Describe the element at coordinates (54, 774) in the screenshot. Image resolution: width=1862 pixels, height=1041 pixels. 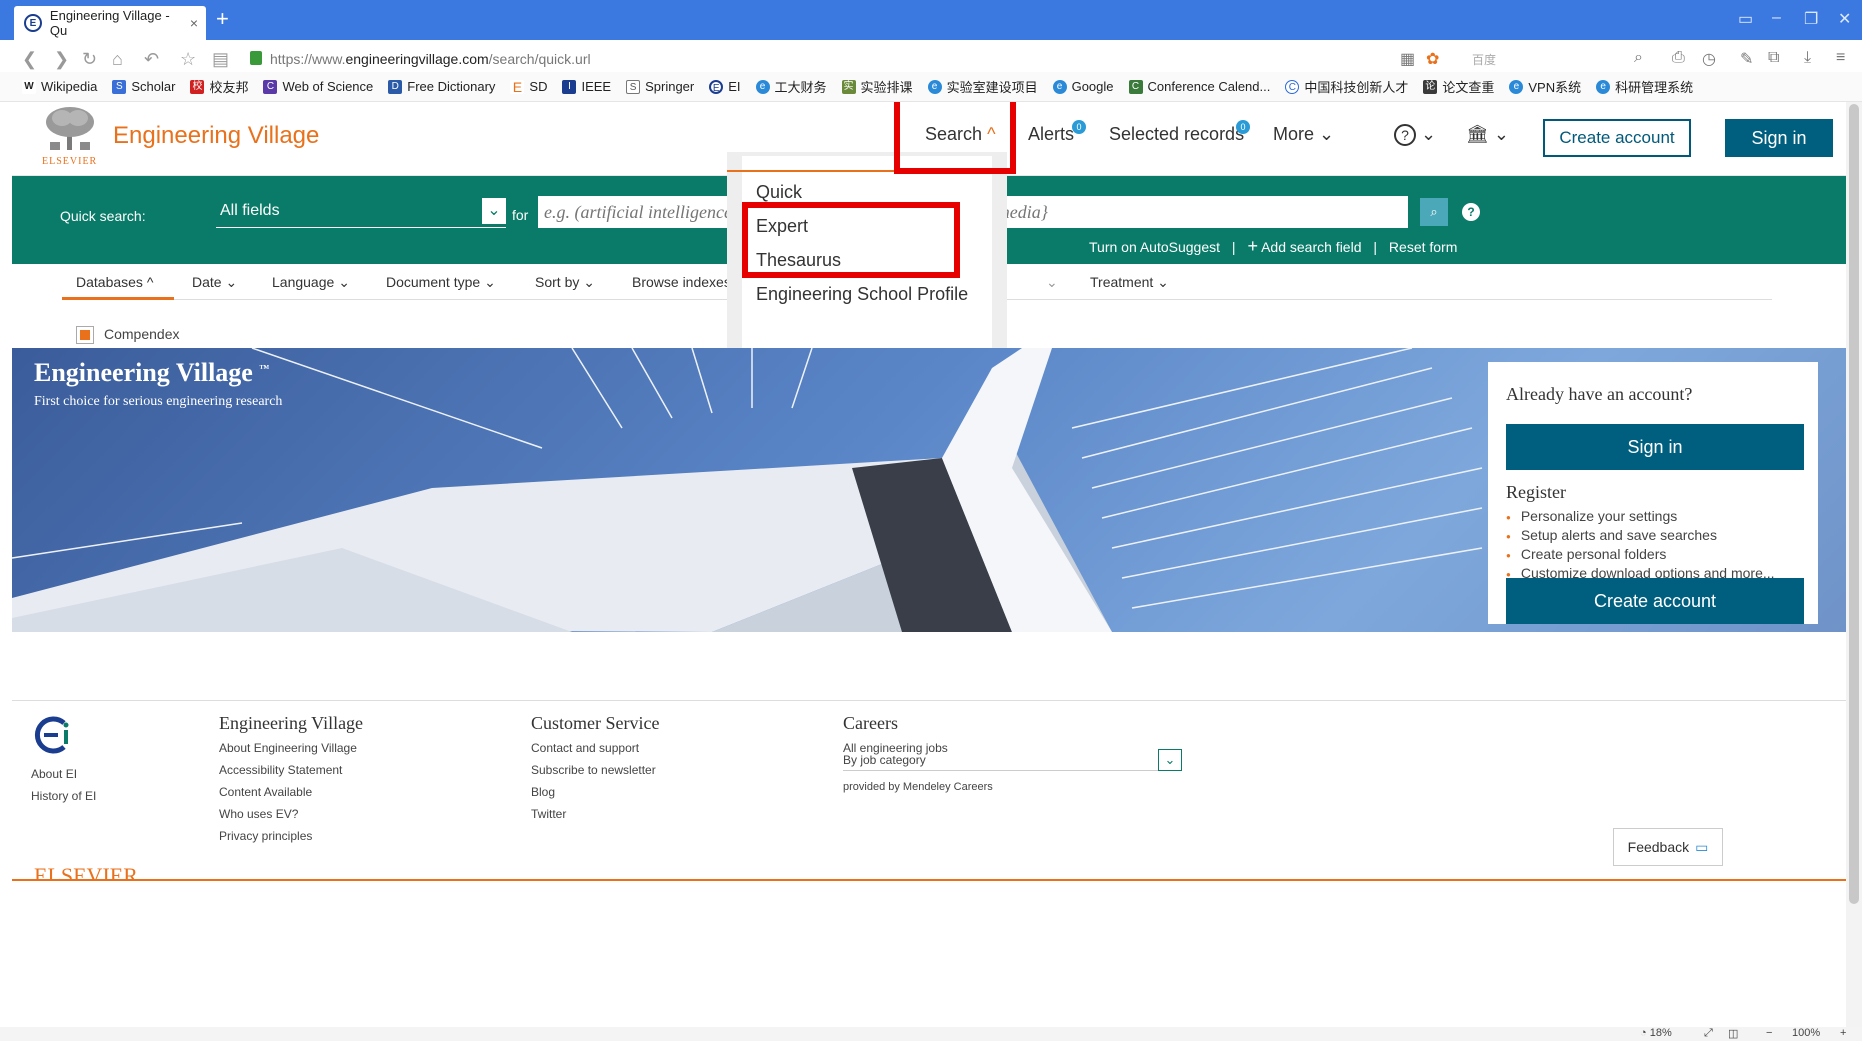
I see `about-ei-link: About EI` at that location.